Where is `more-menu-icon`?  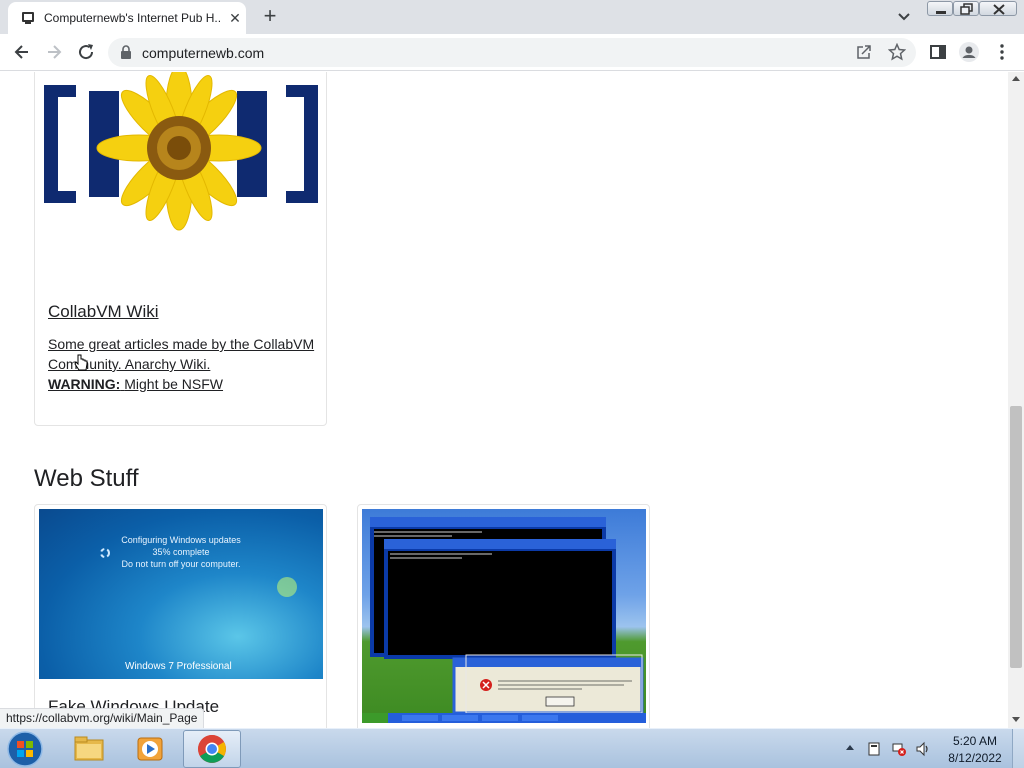 more-menu-icon is located at coordinates (1002, 52).